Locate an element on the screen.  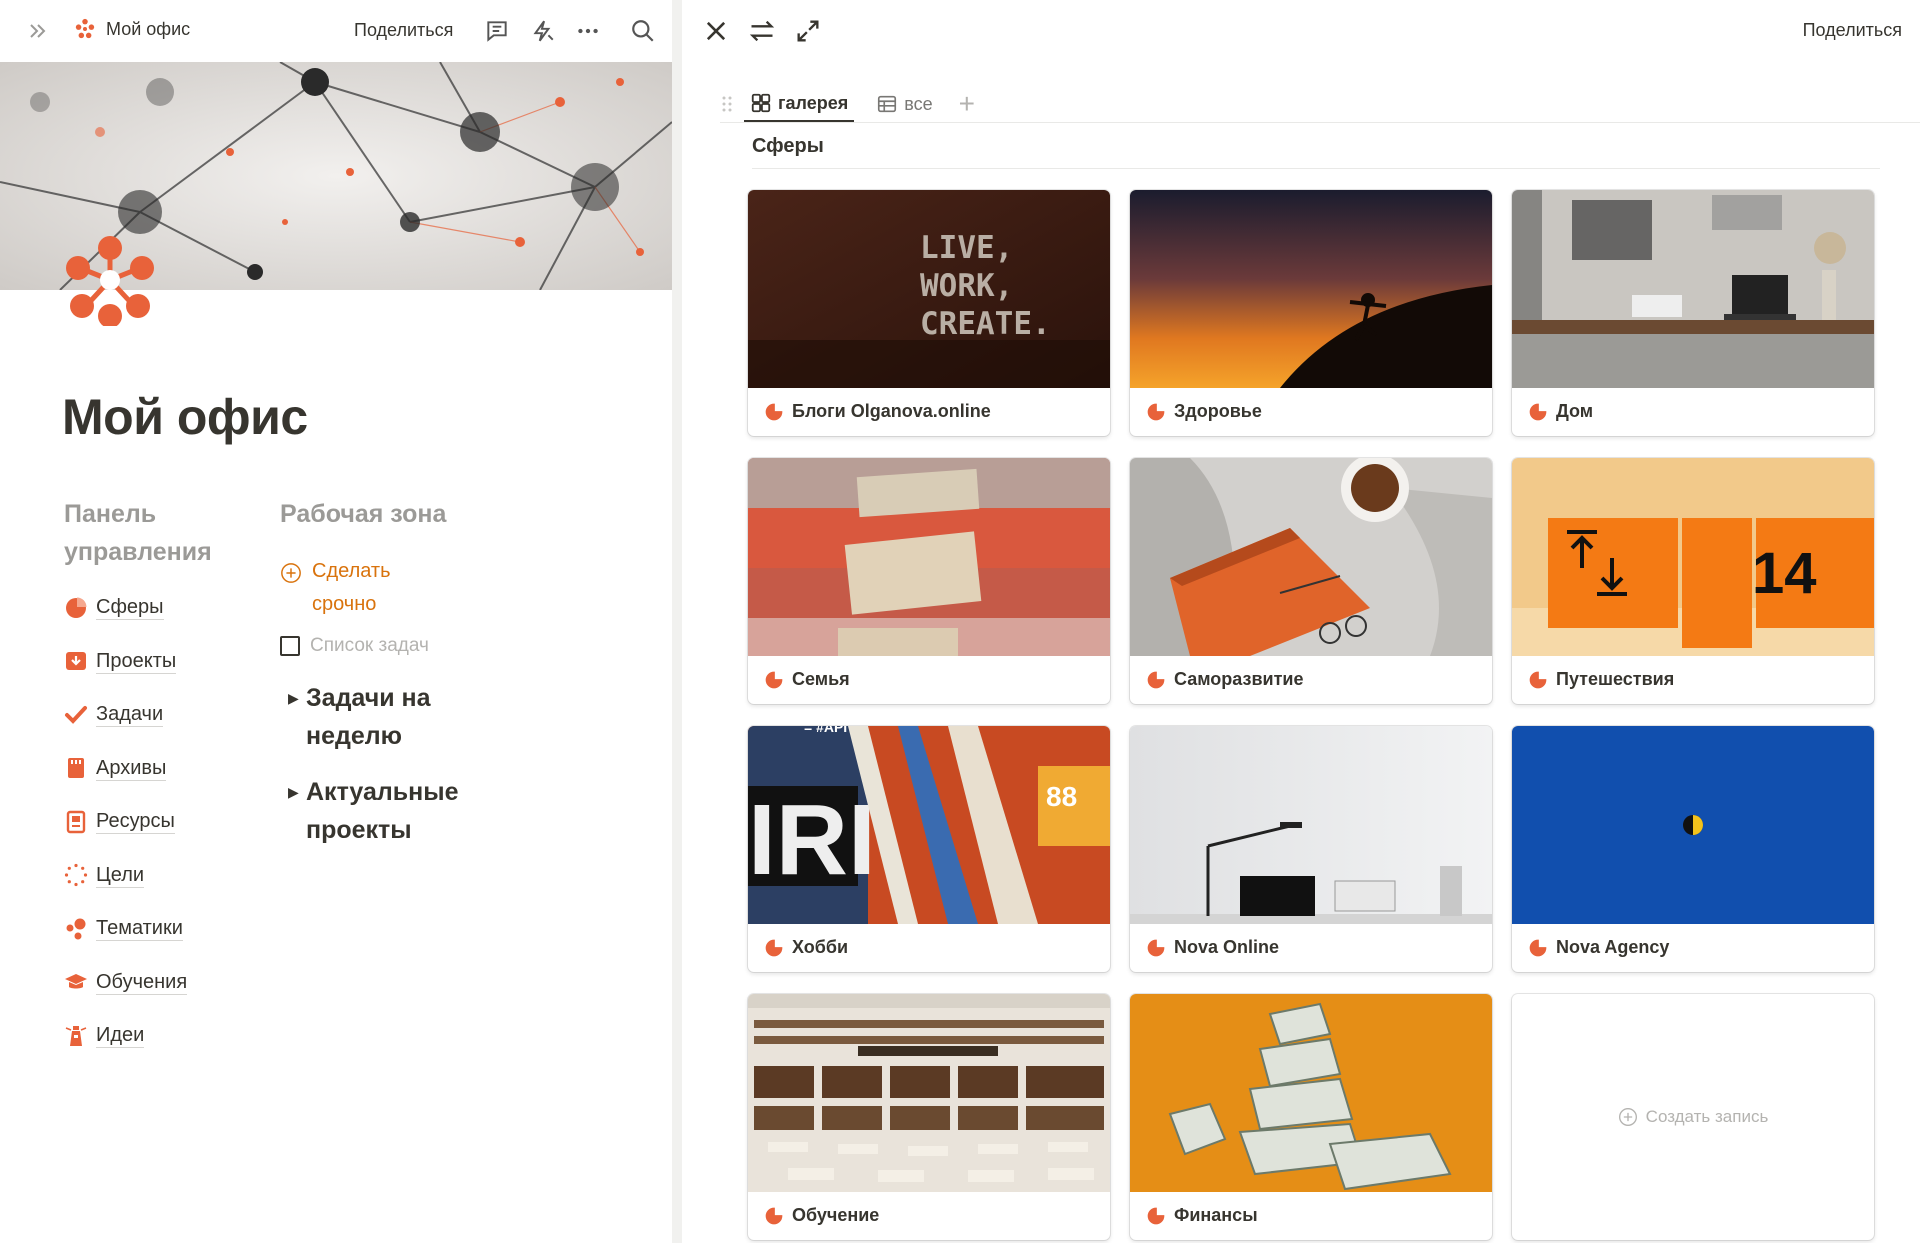
updates-icon is located at coordinates (543, 31).